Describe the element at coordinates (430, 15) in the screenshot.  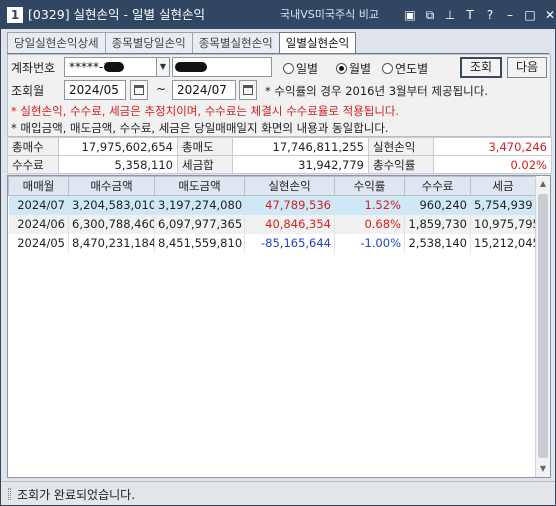
I see `copy-window-icon: ⧉` at that location.